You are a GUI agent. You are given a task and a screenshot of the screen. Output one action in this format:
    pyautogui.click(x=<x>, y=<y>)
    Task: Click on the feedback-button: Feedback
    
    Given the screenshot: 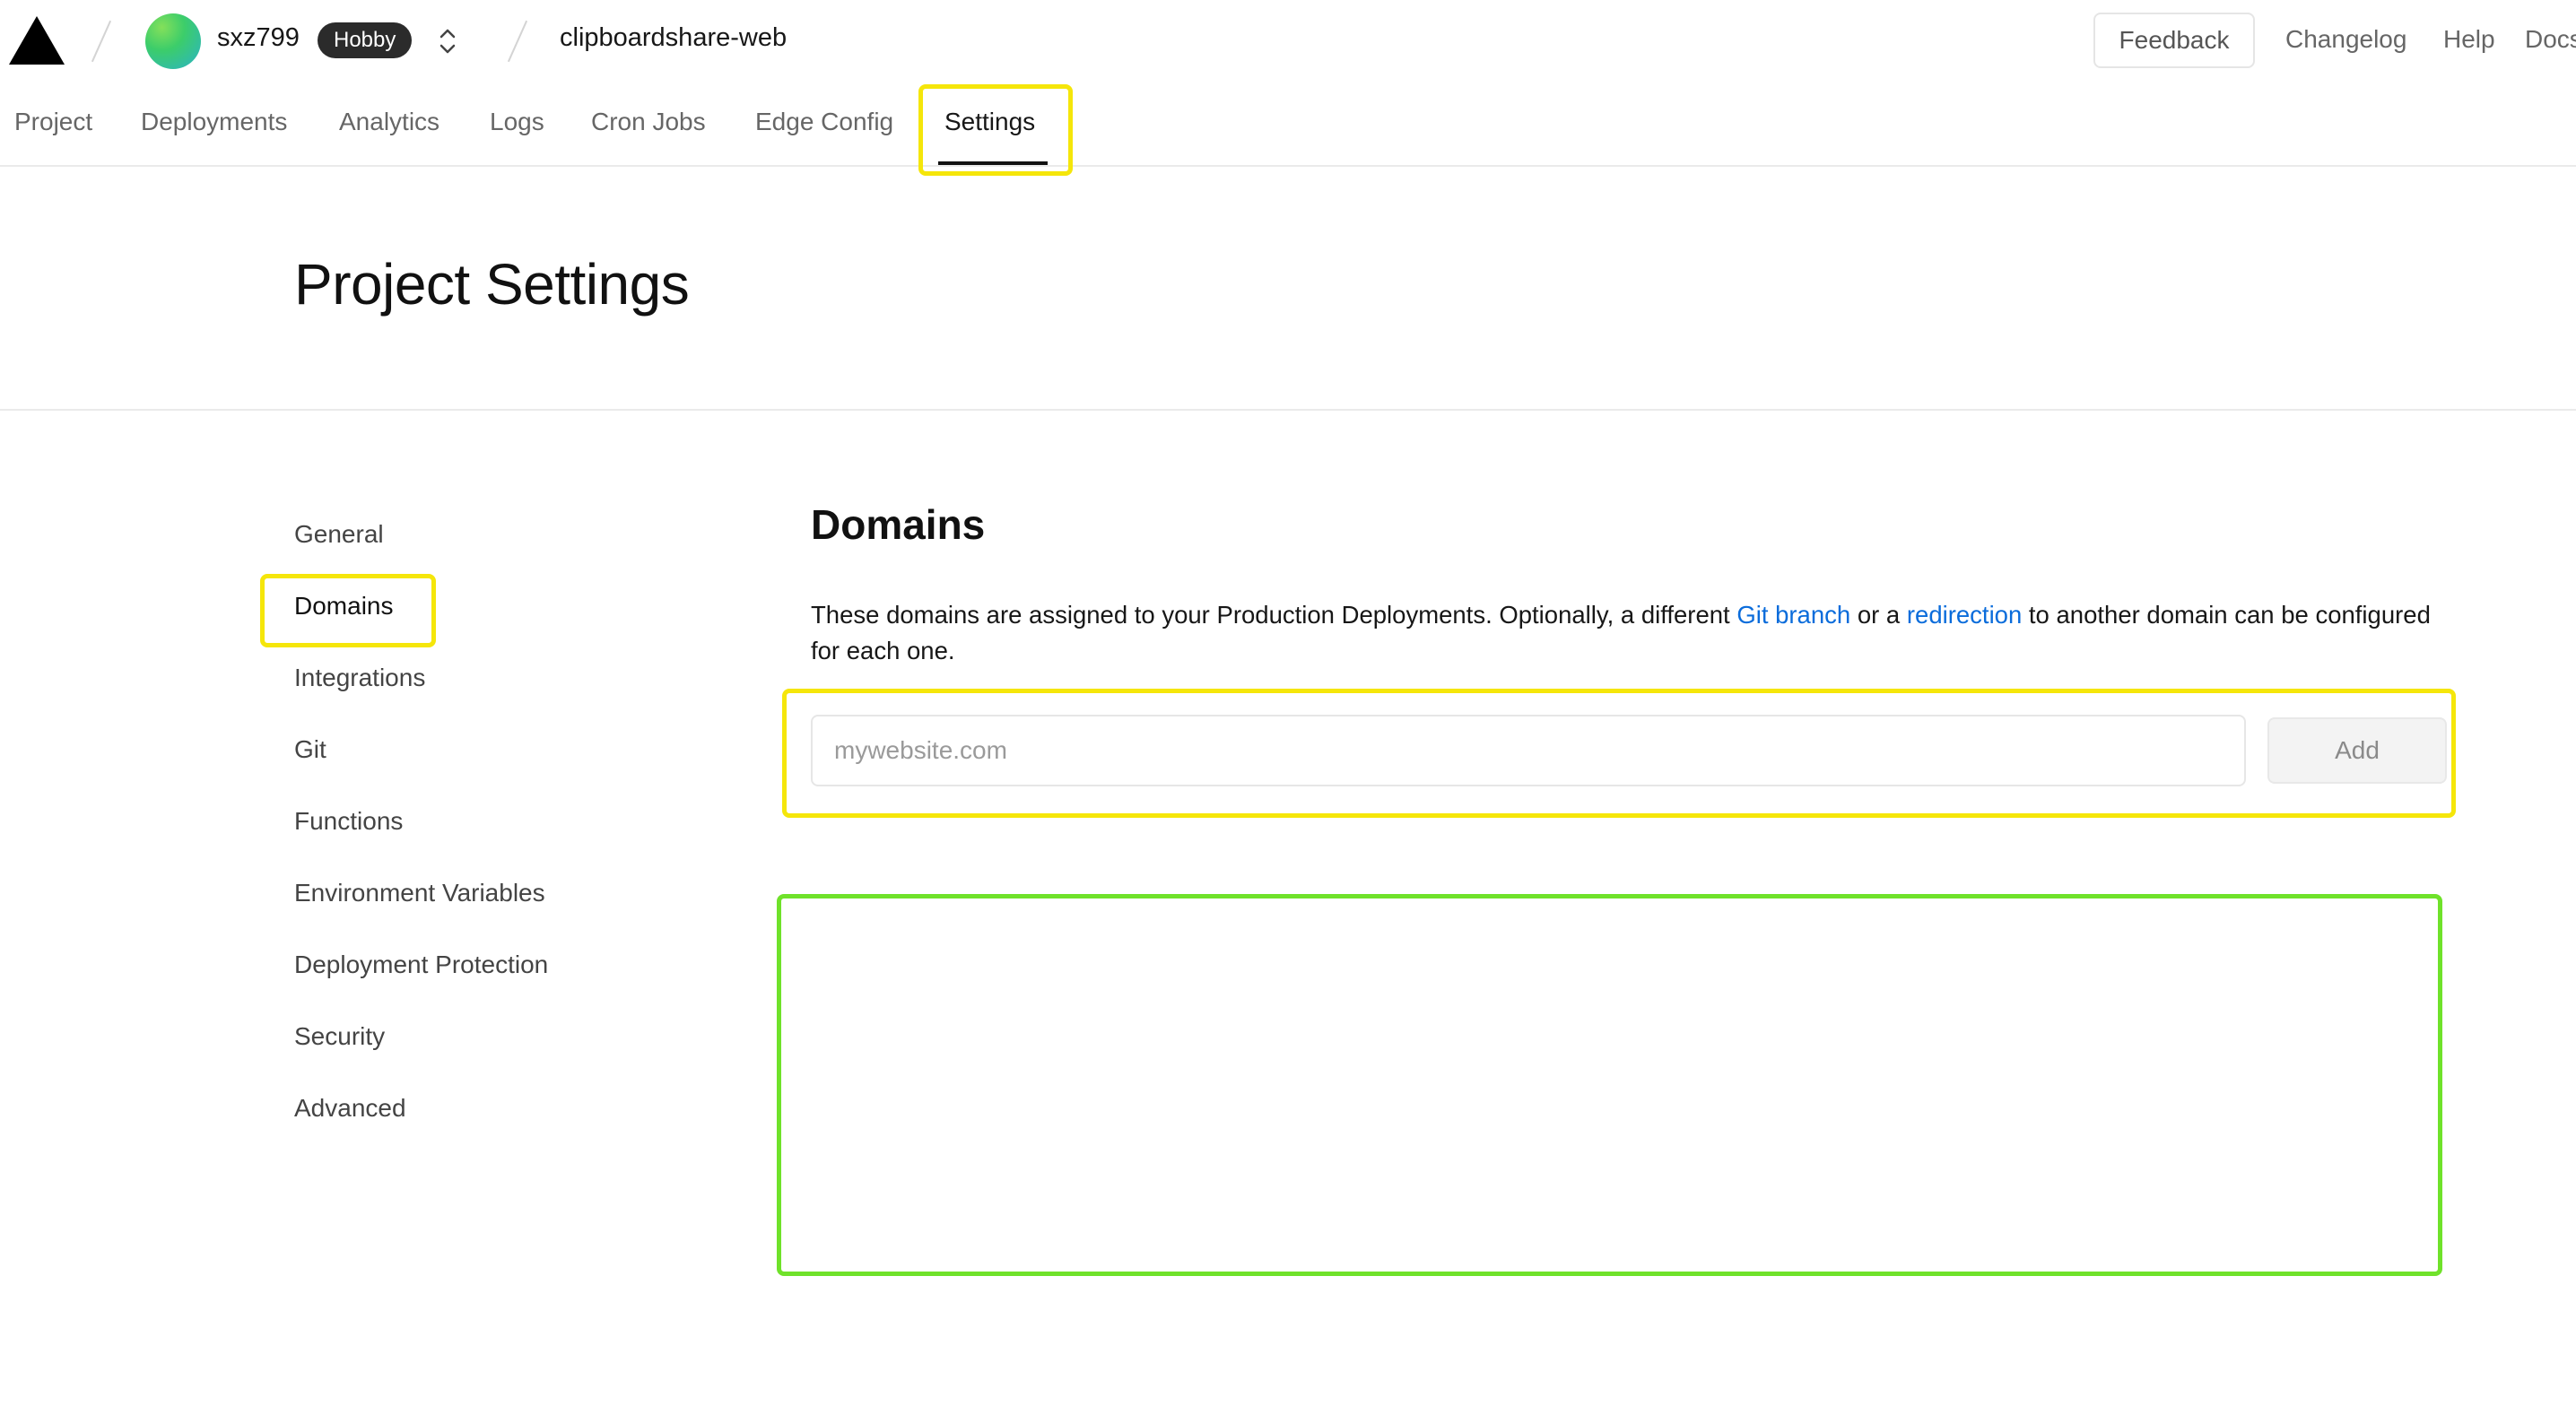 What is the action you would take?
    pyautogui.click(x=2174, y=40)
    